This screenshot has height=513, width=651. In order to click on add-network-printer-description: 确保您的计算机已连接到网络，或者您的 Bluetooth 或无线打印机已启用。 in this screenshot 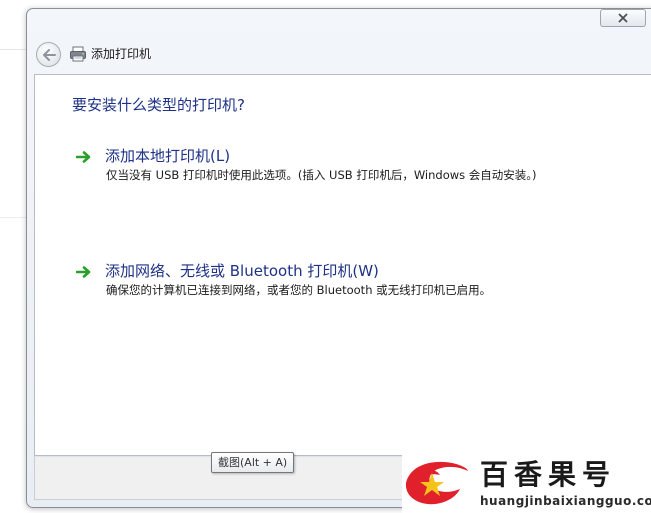, I will do `click(299, 290)`.